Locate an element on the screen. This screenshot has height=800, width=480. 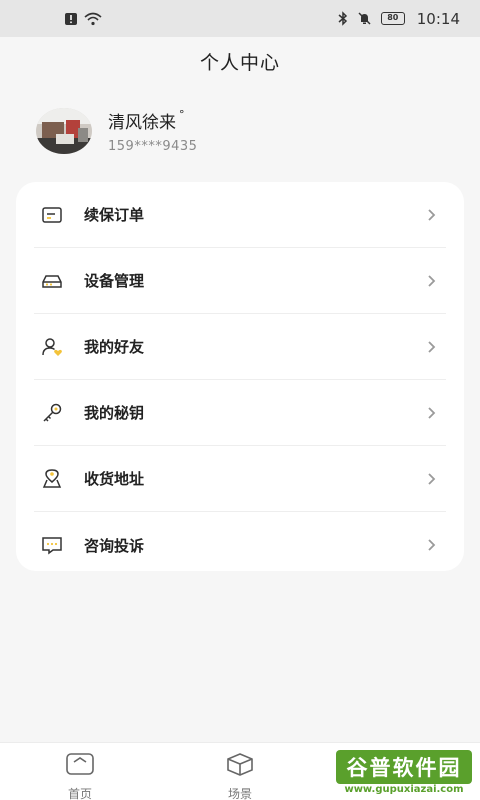
menu-item-label: 我的秘钥 is located at coordinates (114, 413).